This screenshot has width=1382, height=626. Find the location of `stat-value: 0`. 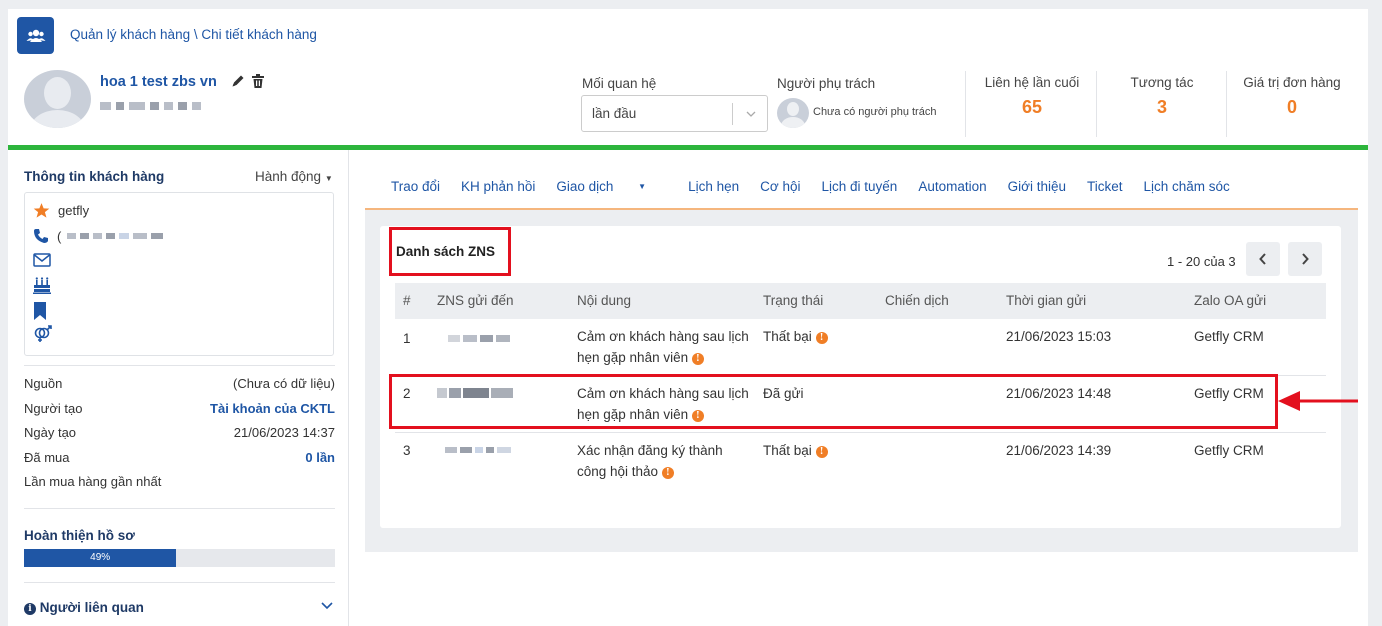

stat-value: 0 is located at coordinates (1291, 107).